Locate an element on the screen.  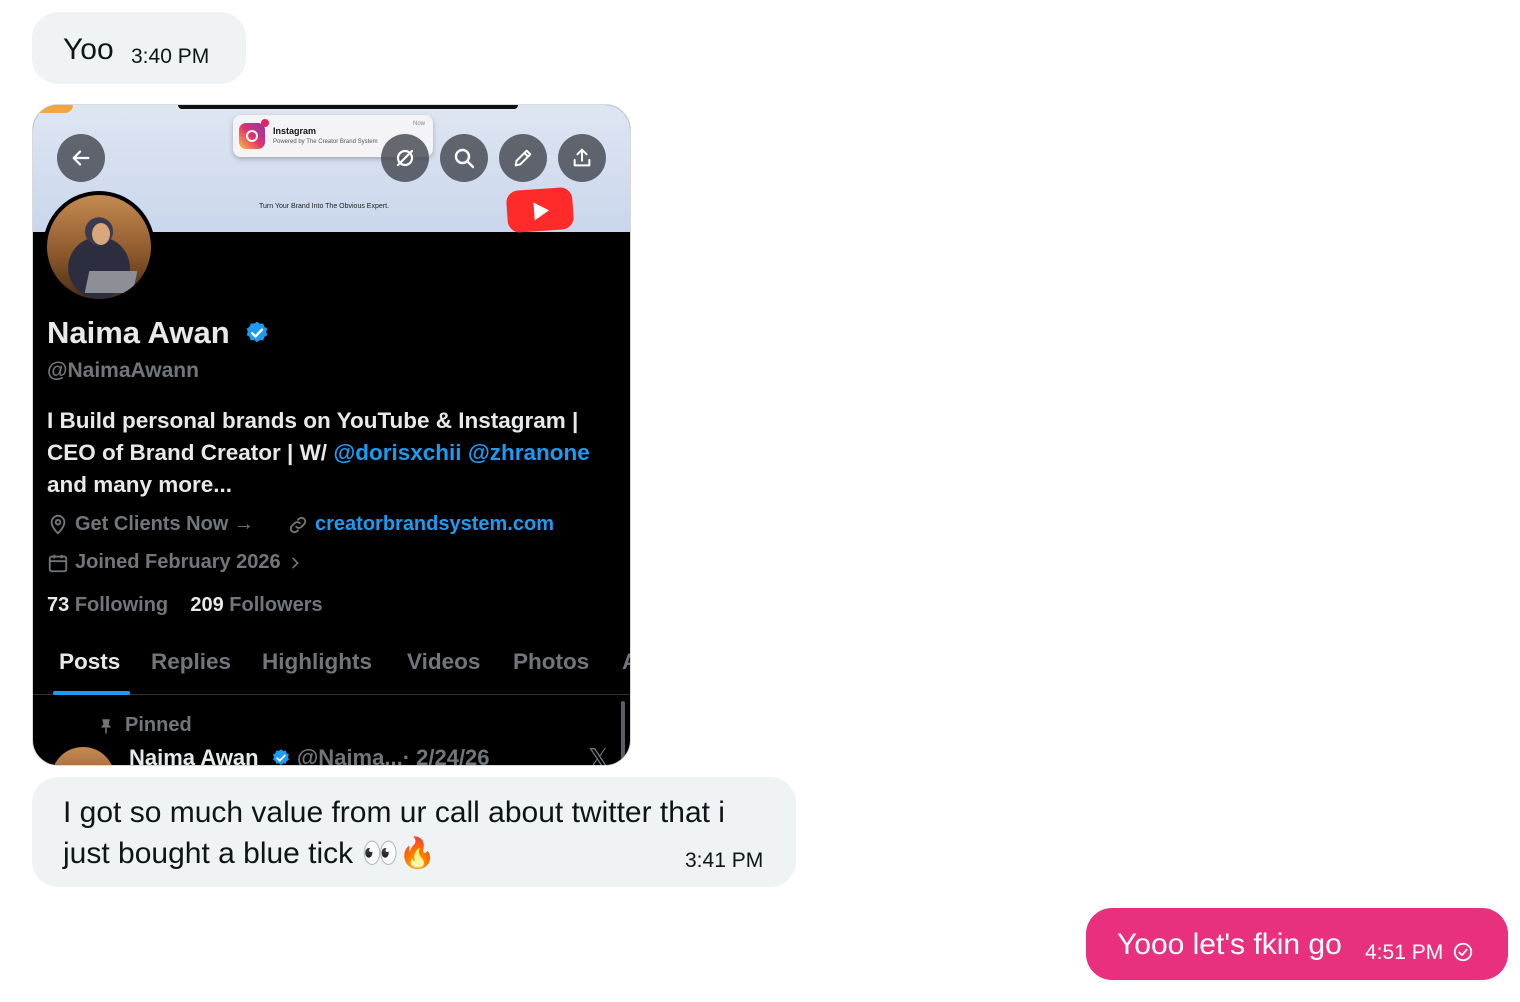
youtube-icon is located at coordinates (540, 210).